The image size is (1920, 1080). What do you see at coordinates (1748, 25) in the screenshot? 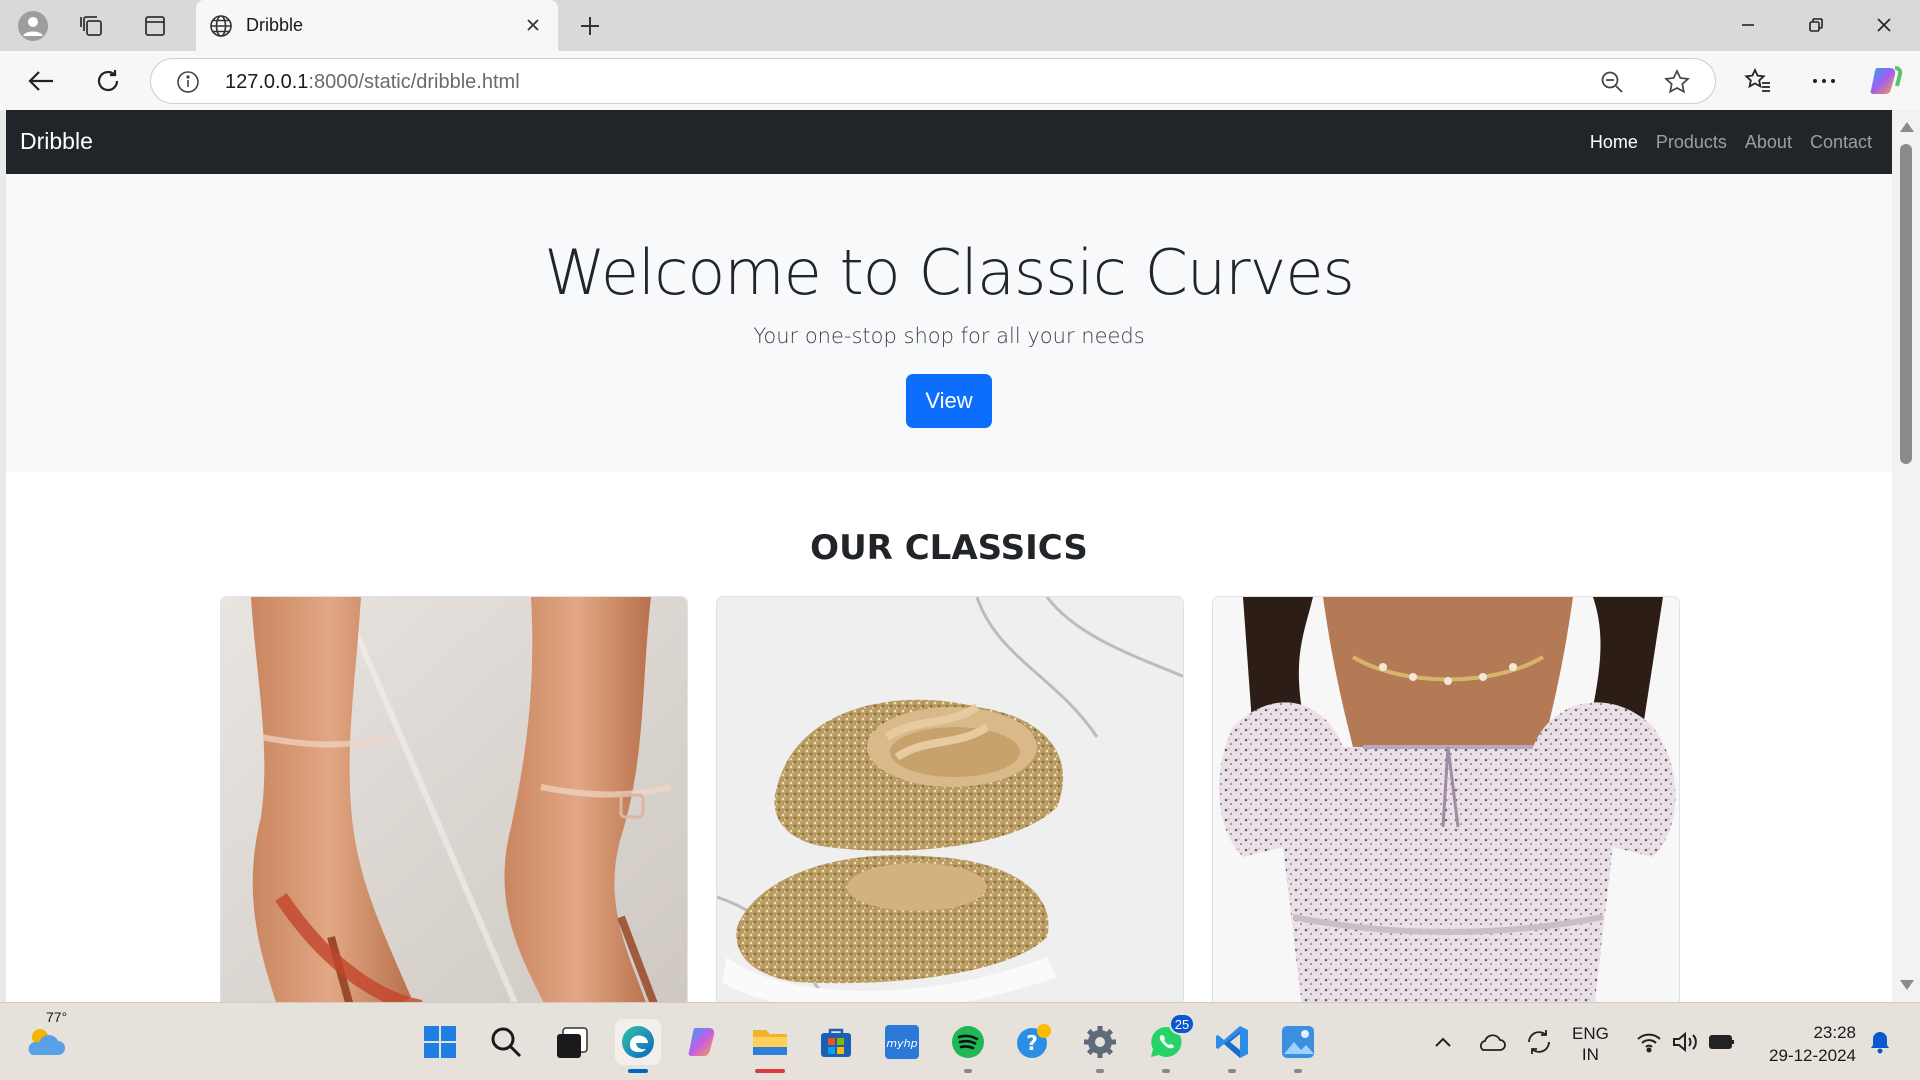
I see `minimize-icon` at bounding box center [1748, 25].